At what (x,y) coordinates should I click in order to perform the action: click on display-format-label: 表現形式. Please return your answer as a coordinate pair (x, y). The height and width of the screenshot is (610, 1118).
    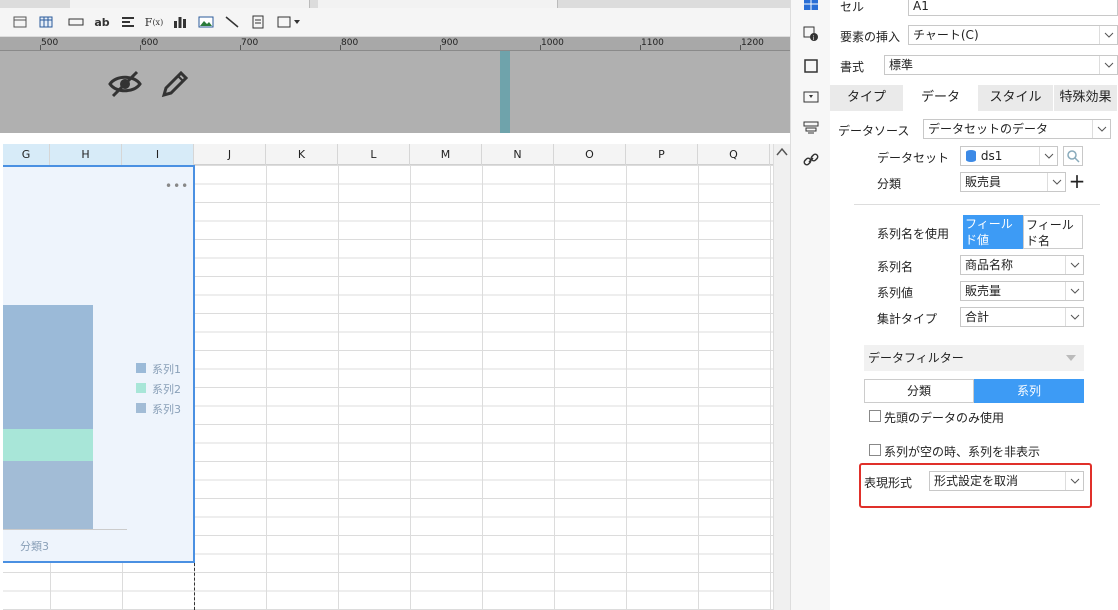
    Looking at the image, I should click on (888, 483).